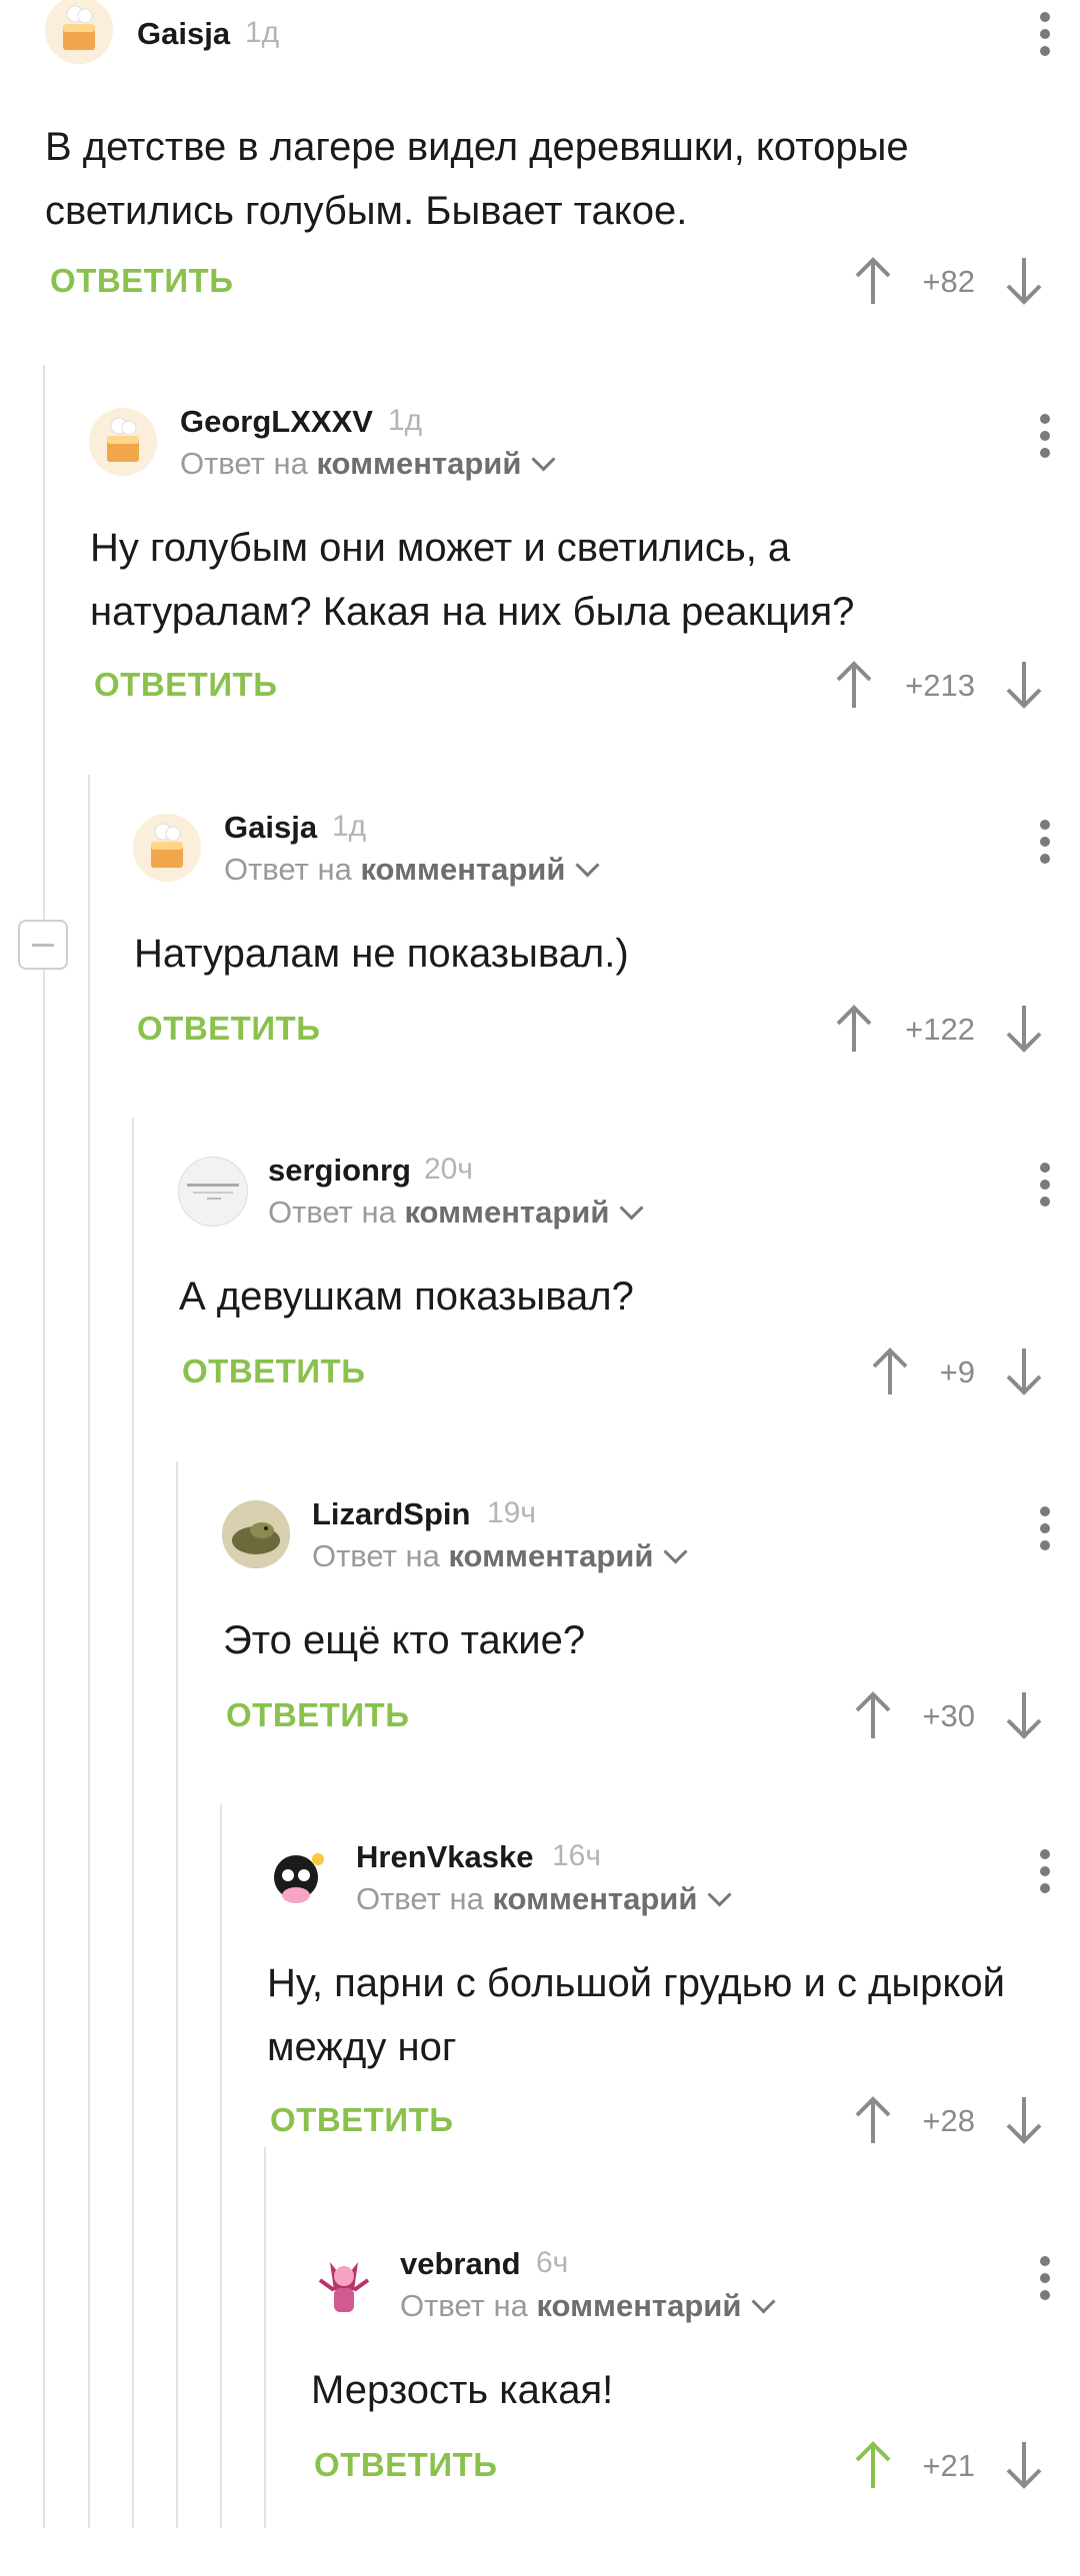  What do you see at coordinates (940, 1029) in the screenshot?
I see `rating-score: +122` at bounding box center [940, 1029].